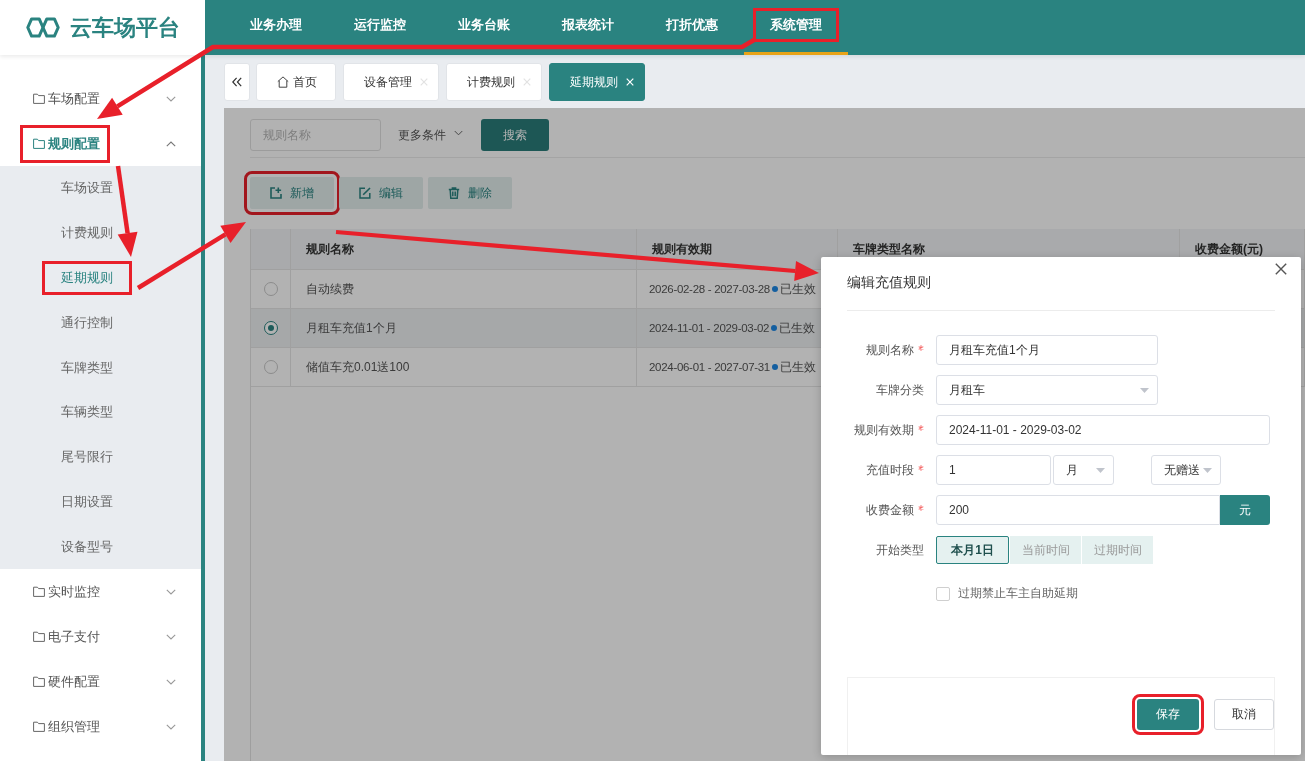  I want to click on unit-button: 元, so click(1245, 510).